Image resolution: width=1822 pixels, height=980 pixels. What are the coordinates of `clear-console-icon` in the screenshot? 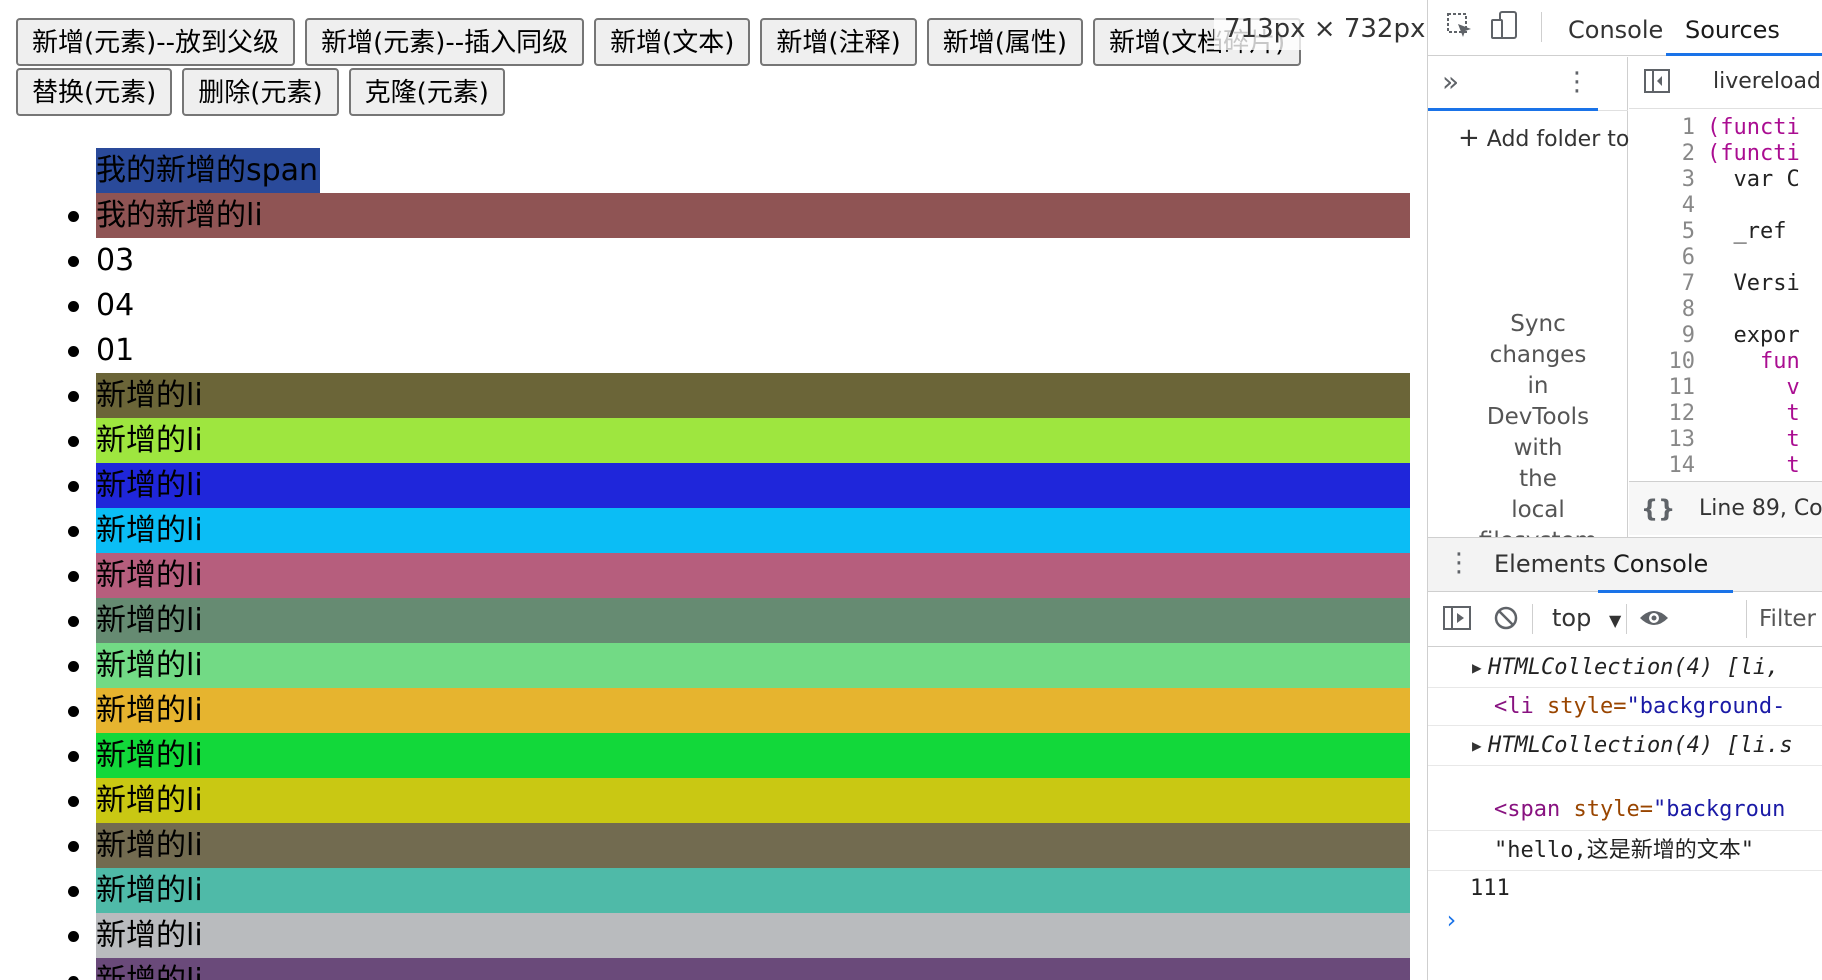 It's located at (1506, 621).